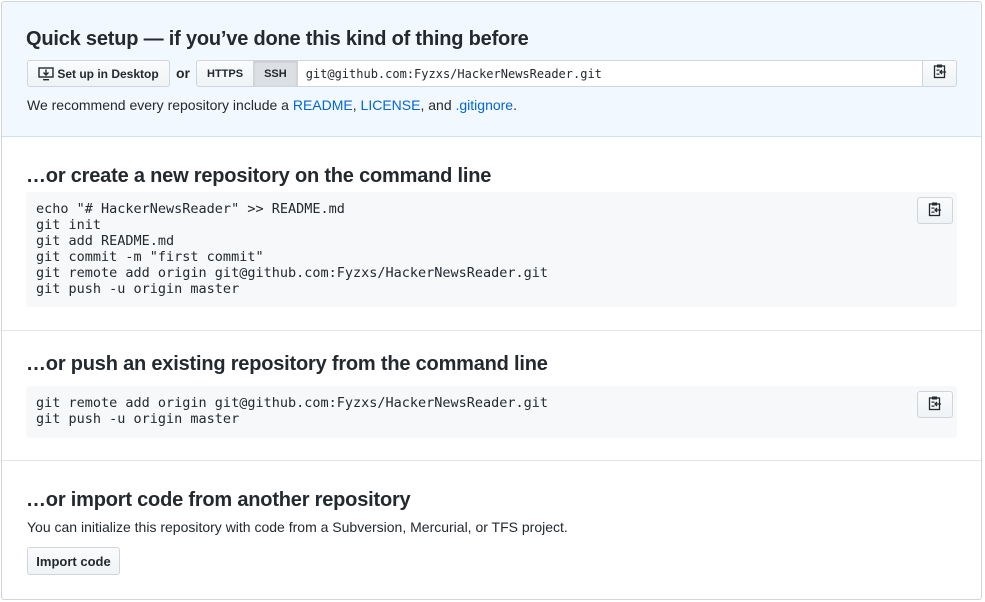  I want to click on license-link: LICENSE, so click(391, 105).